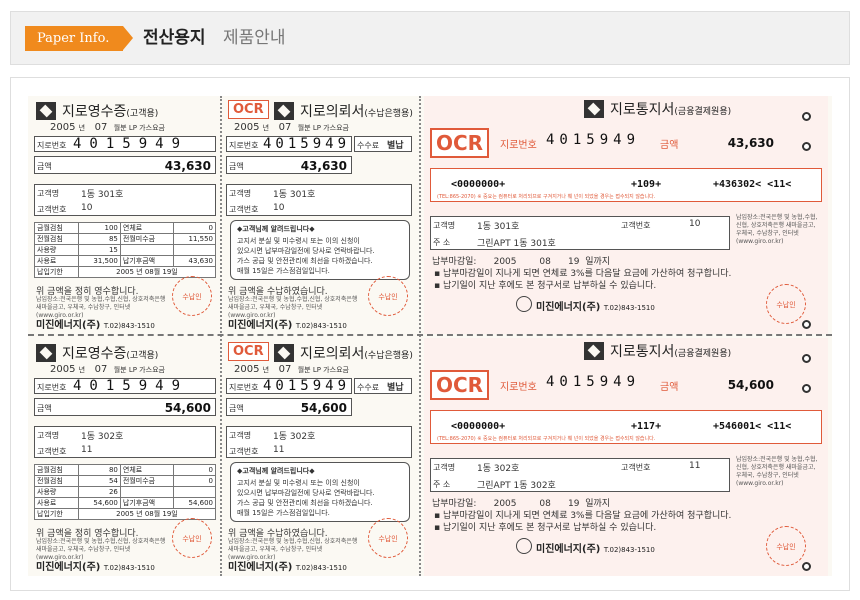 The width and height of the screenshot is (860, 600). I want to click on customer-address: 그린APT 1동 301호, so click(516, 244).